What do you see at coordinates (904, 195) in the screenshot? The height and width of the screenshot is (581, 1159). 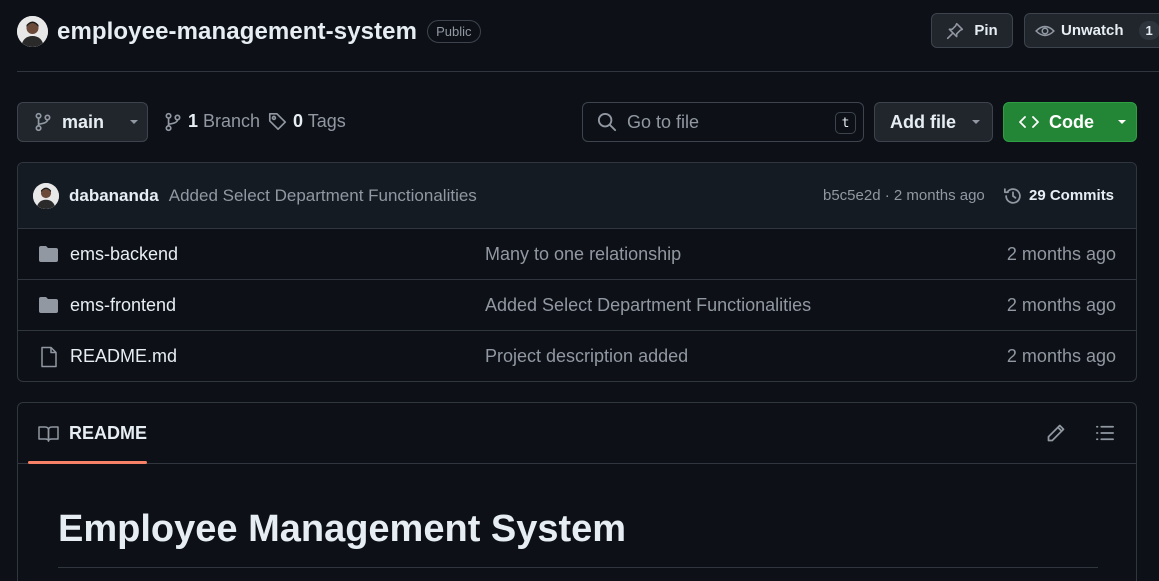 I see `commit-hash-time: b5c5e2d · 2 months ago` at bounding box center [904, 195].